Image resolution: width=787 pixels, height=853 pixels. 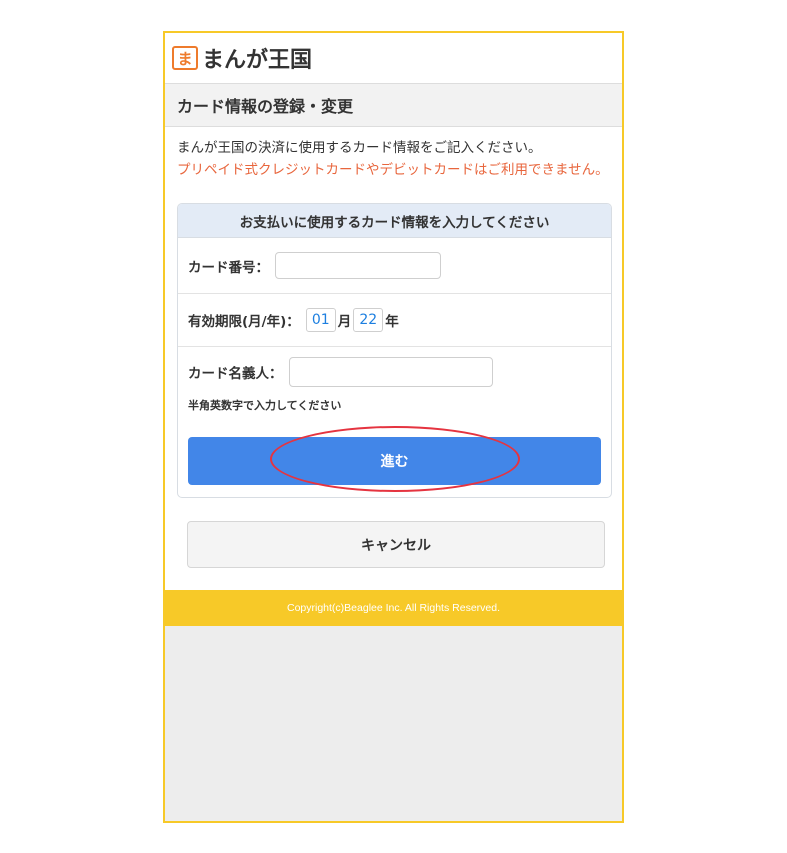 I want to click on page-title: カード情報の登録・変更, so click(x=393, y=105).